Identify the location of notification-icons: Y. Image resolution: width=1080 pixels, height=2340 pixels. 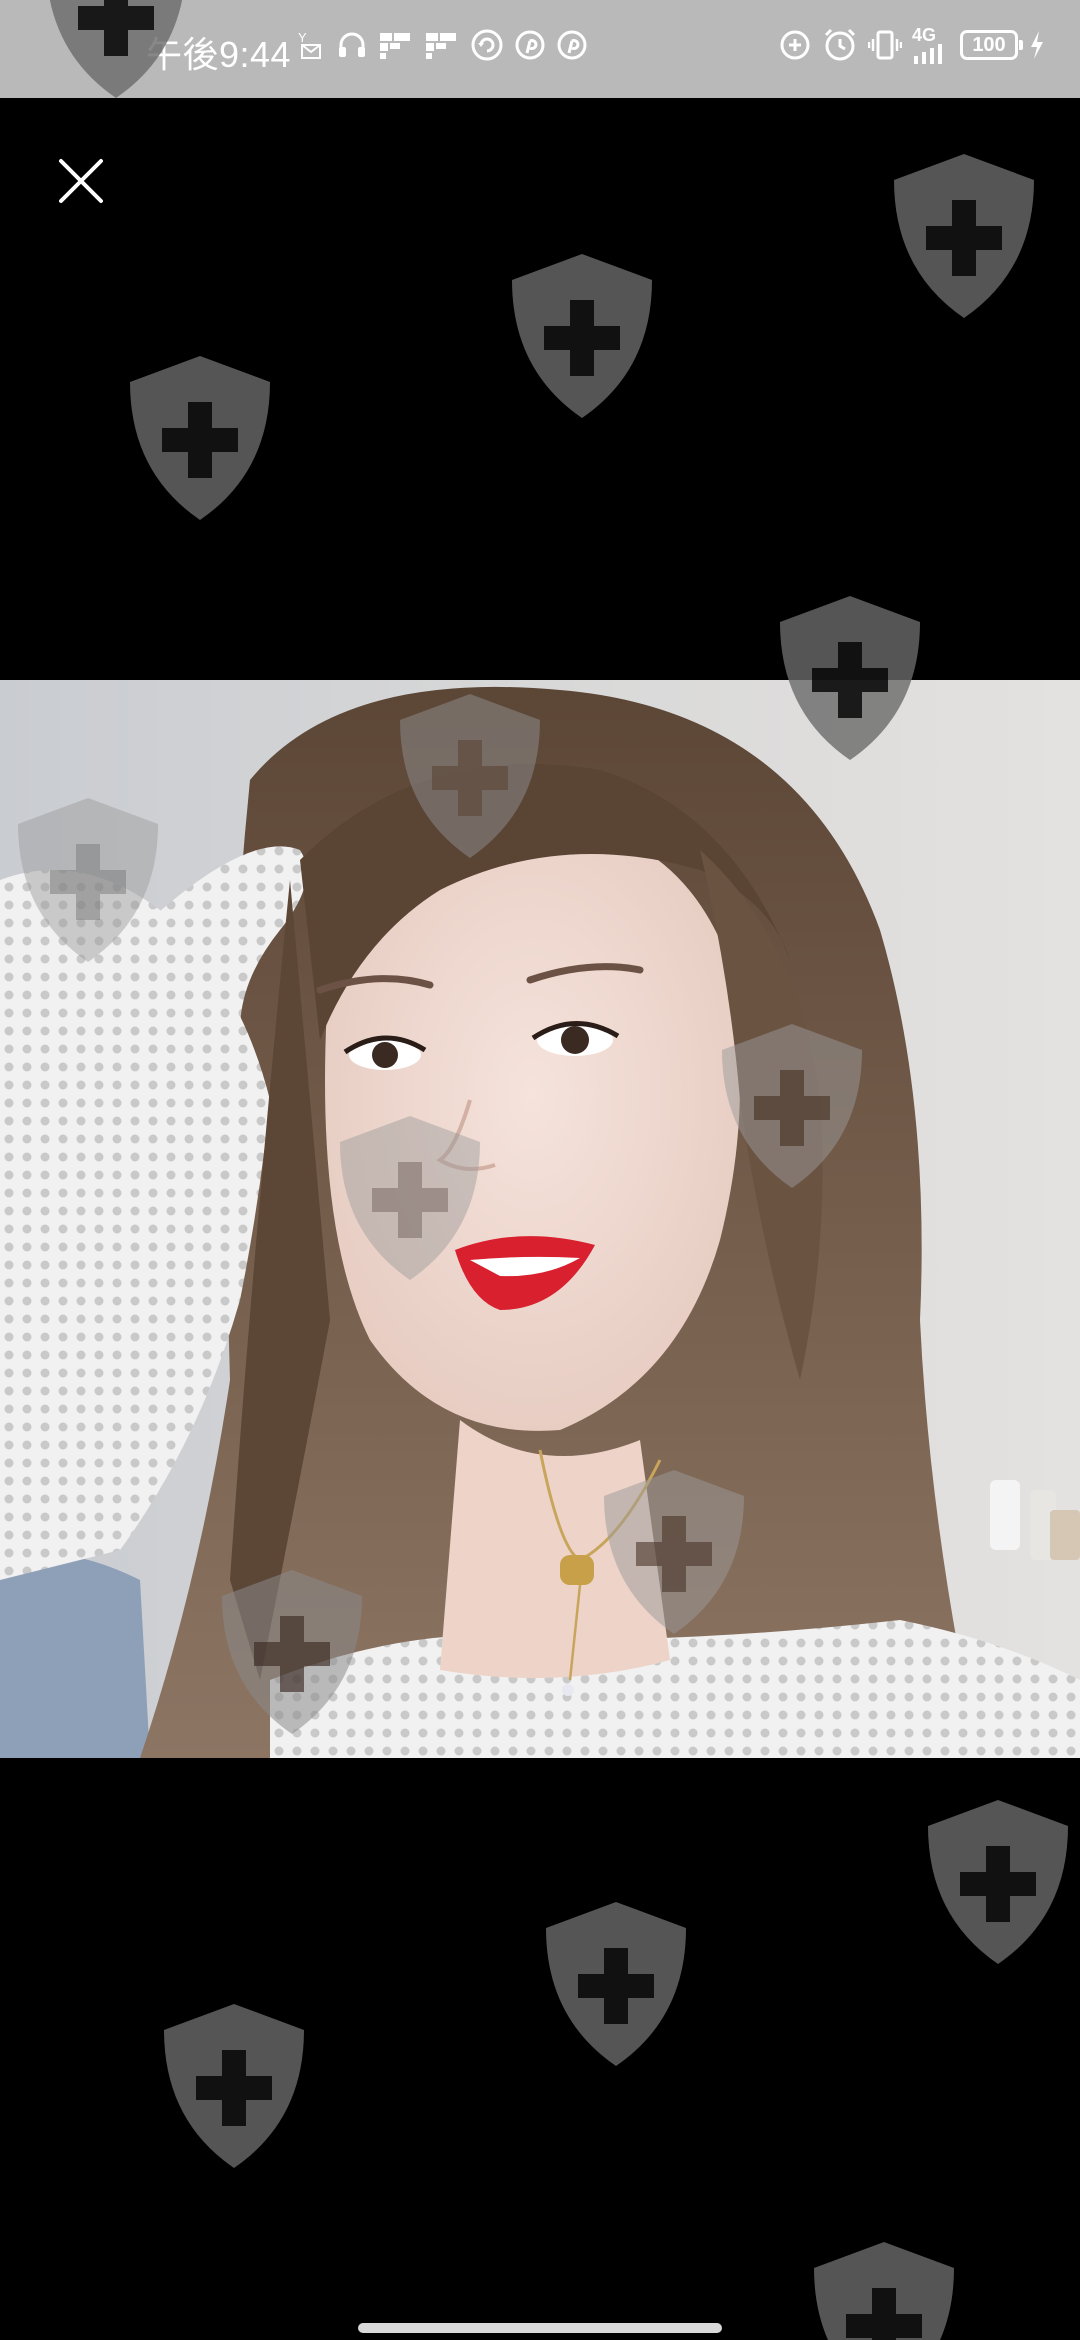
(442, 45).